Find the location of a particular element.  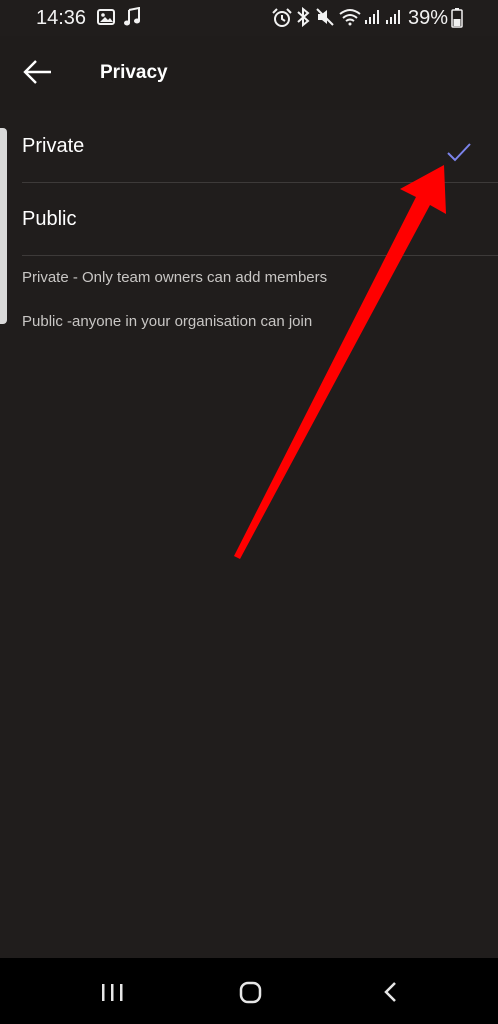

battery-percent: 39% is located at coordinates (428, 18).